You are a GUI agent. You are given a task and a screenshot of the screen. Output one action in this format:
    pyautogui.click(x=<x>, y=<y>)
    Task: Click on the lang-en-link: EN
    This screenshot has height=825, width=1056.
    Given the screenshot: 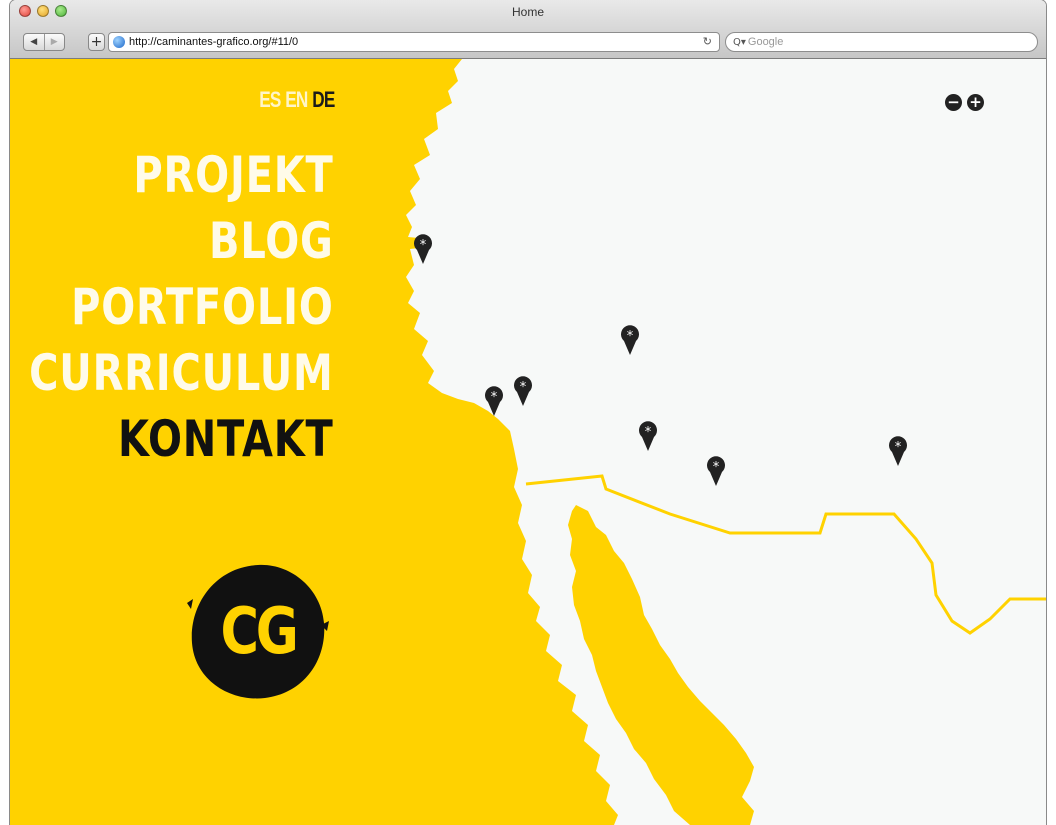 What is the action you would take?
    pyautogui.click(x=296, y=99)
    